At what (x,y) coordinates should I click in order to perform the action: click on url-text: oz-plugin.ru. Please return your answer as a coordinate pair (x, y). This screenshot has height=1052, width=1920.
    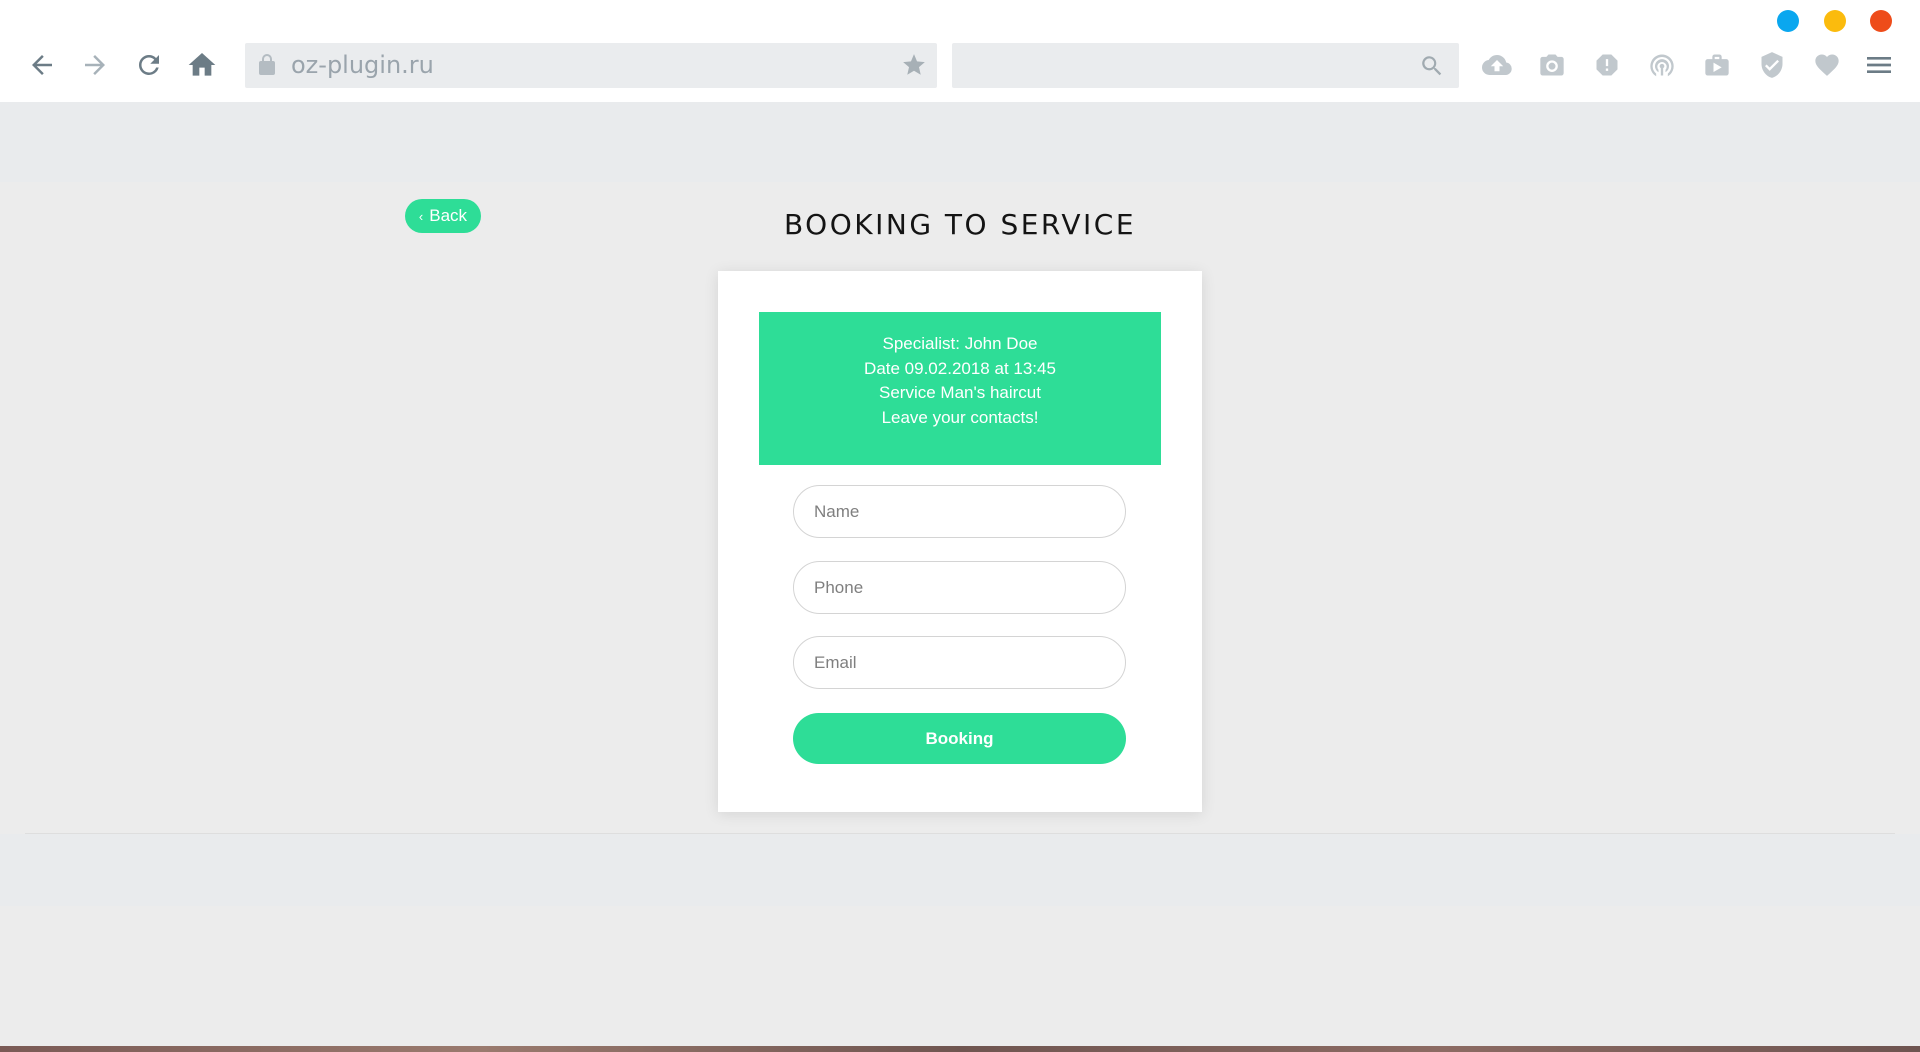
    Looking at the image, I should click on (362, 65).